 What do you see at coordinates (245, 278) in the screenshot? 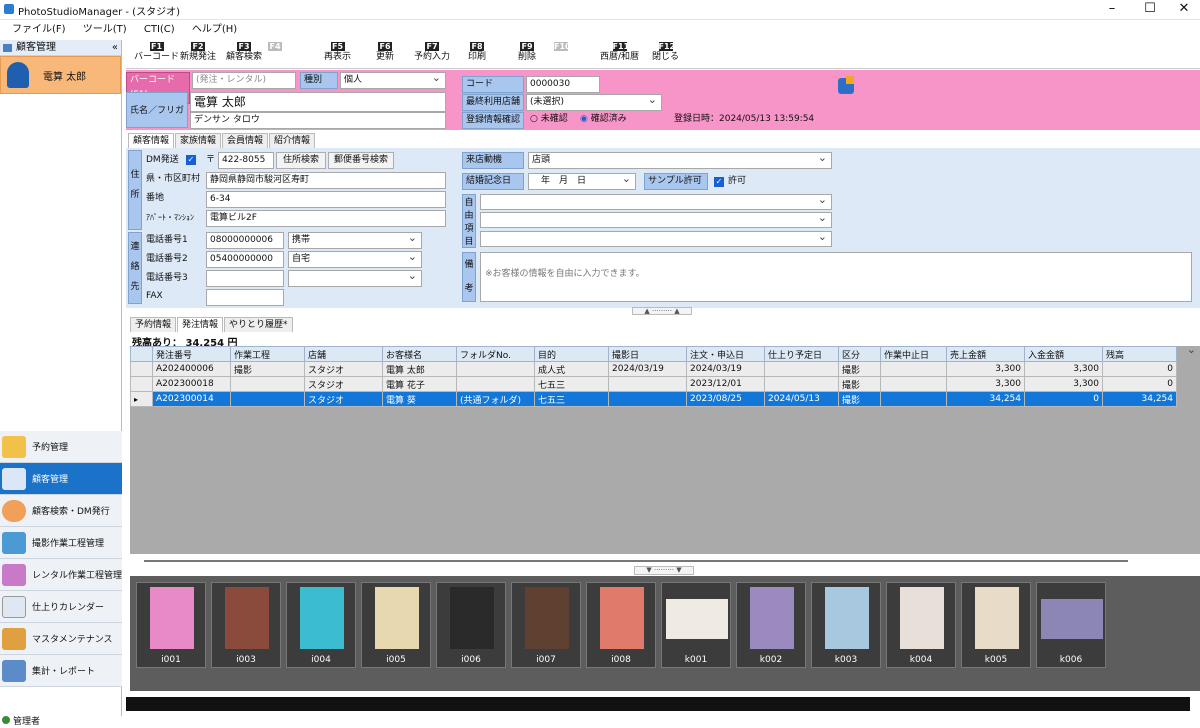
I see `phone3-input` at bounding box center [245, 278].